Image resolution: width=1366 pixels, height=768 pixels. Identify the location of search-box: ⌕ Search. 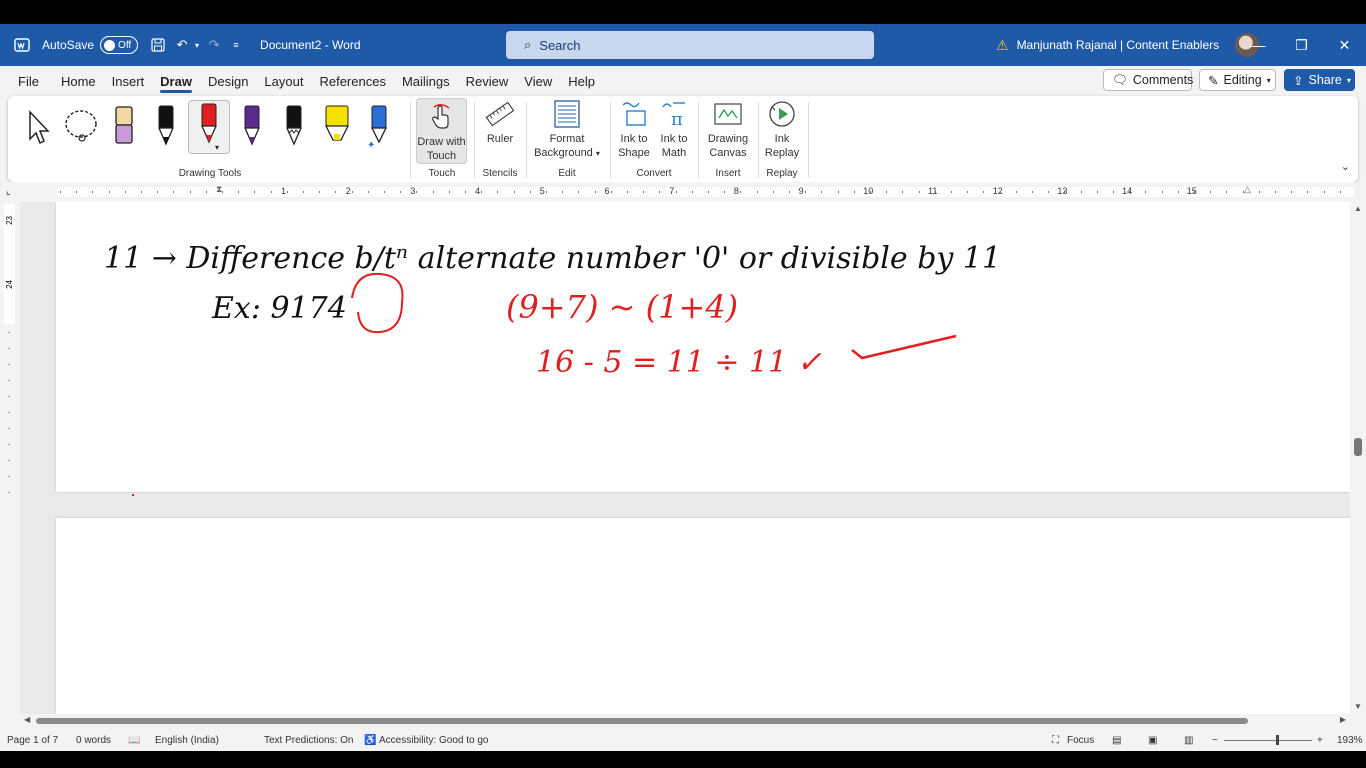
(690, 45).